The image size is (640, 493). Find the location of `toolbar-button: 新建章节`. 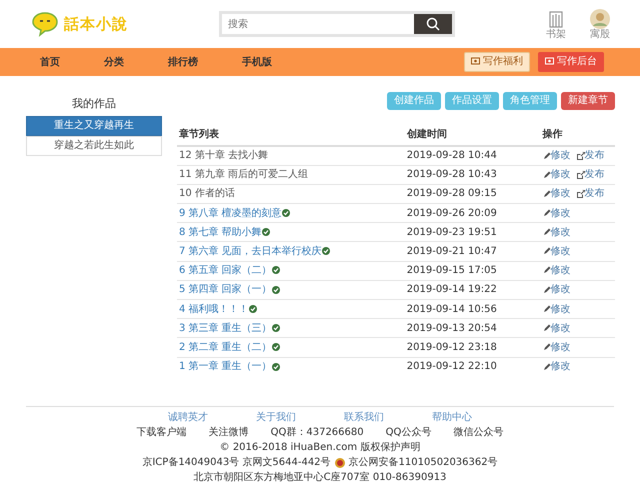

toolbar-button: 新建章节 is located at coordinates (588, 101).